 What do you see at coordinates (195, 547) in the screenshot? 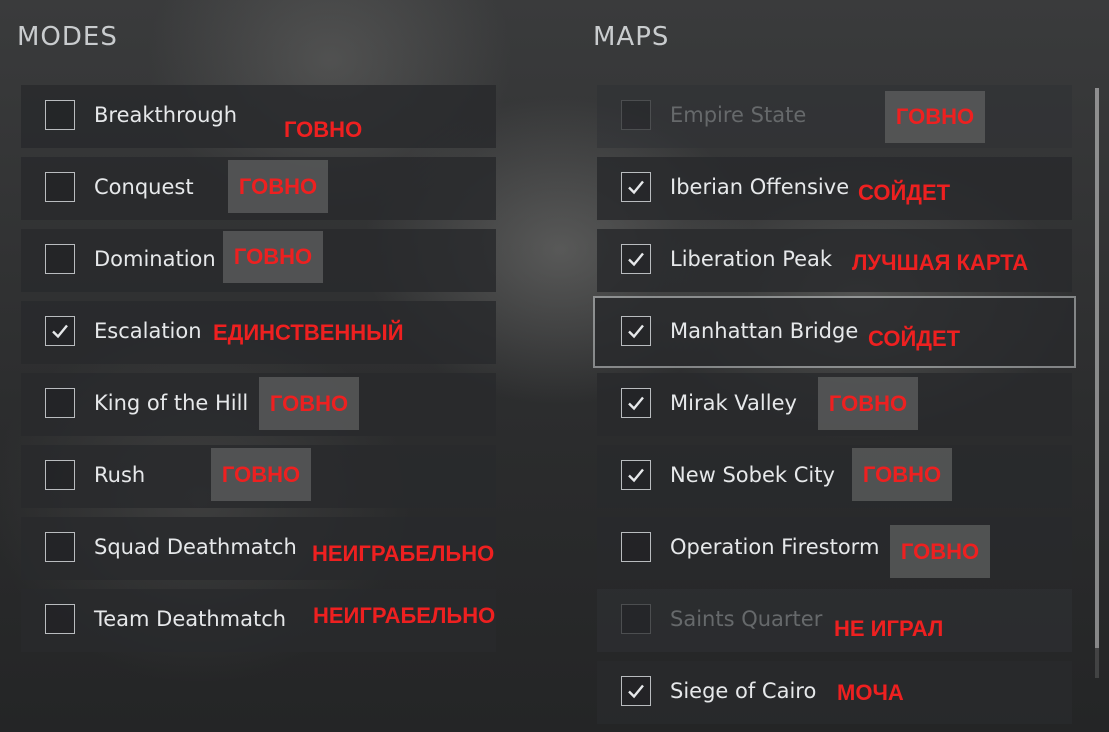
I see `mode-label: Squad Deathmatch` at bounding box center [195, 547].